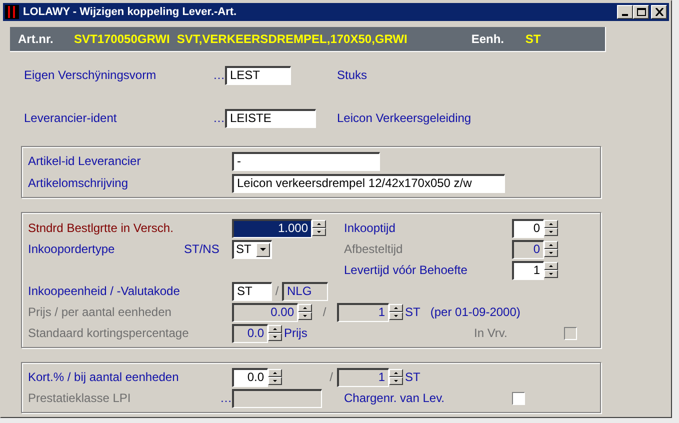 Image resolution: width=679 pixels, height=423 pixels. What do you see at coordinates (533, 39) in the screenshot?
I see `unit-value: ST` at bounding box center [533, 39].